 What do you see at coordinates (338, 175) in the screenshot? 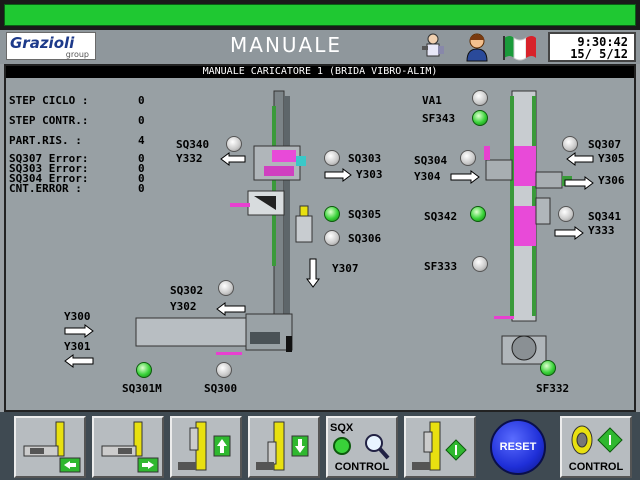
I see `y303-arrow-right` at bounding box center [338, 175].